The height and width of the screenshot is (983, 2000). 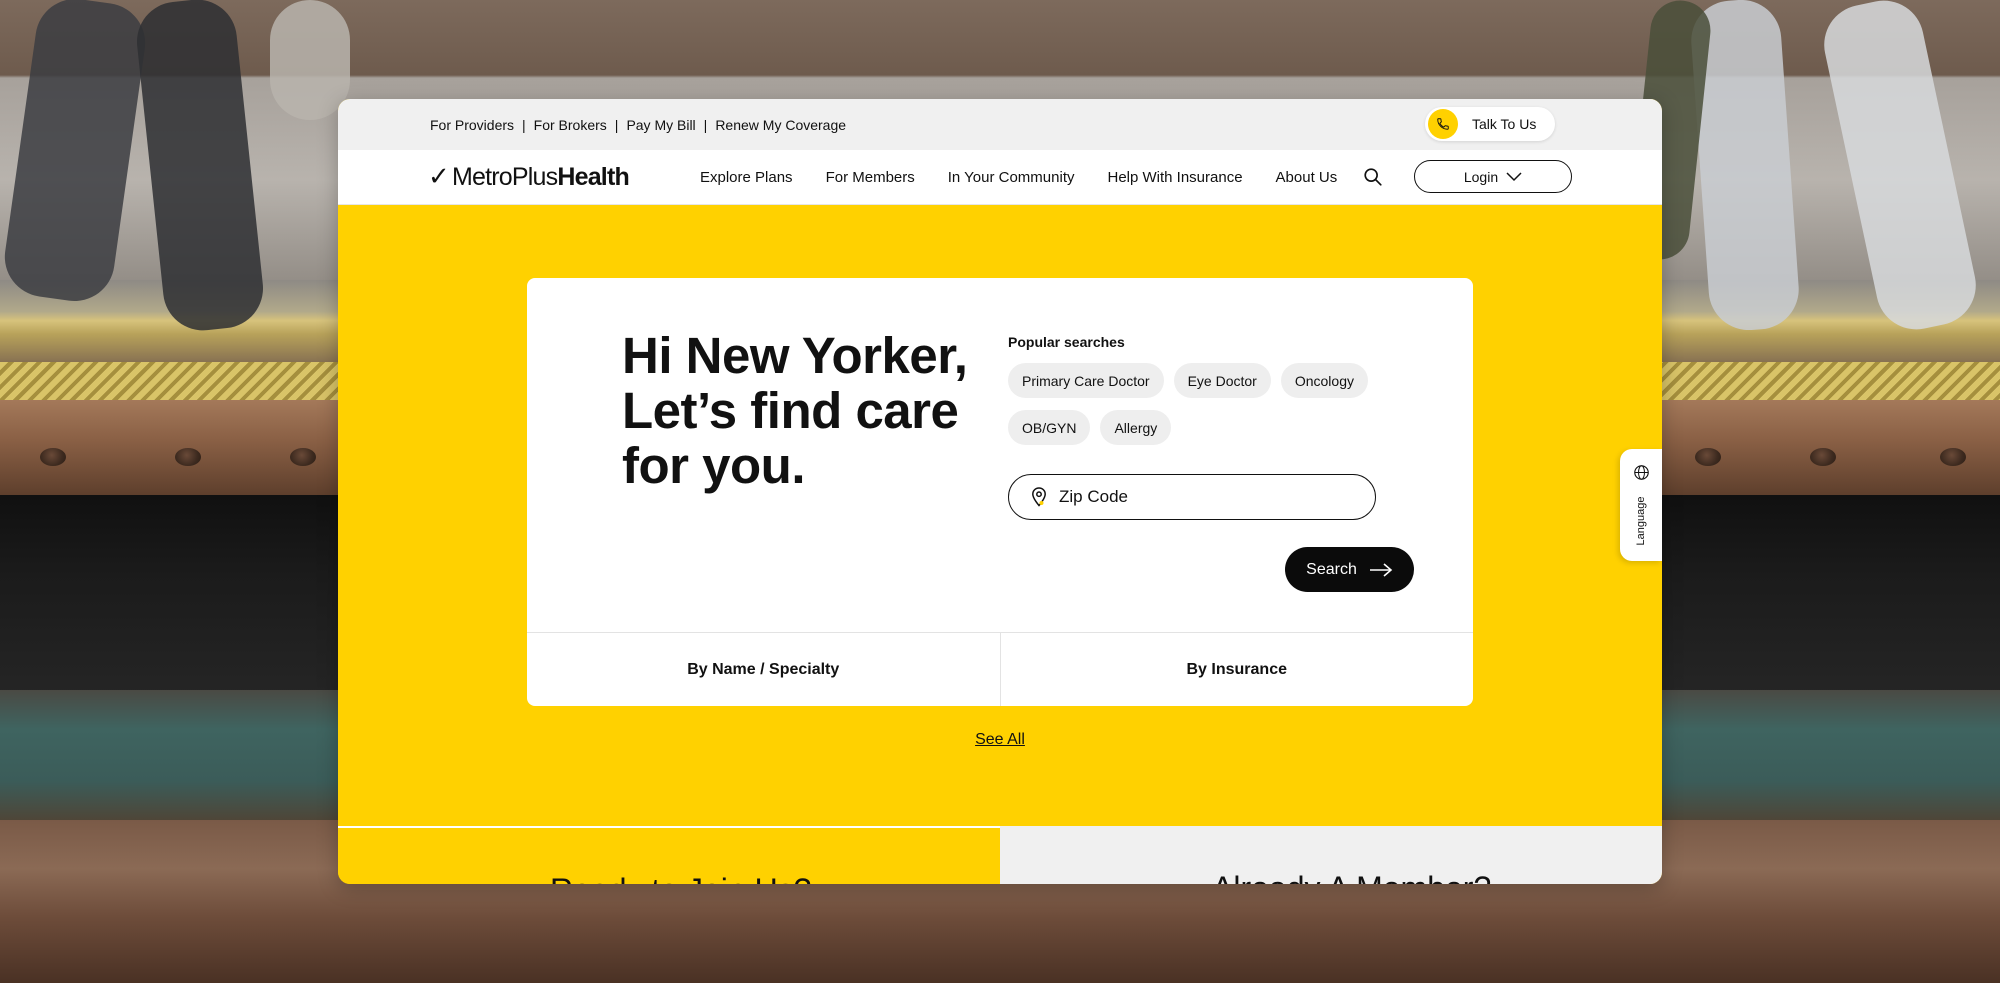 I want to click on language-tab: Language, so click(x=1641, y=505).